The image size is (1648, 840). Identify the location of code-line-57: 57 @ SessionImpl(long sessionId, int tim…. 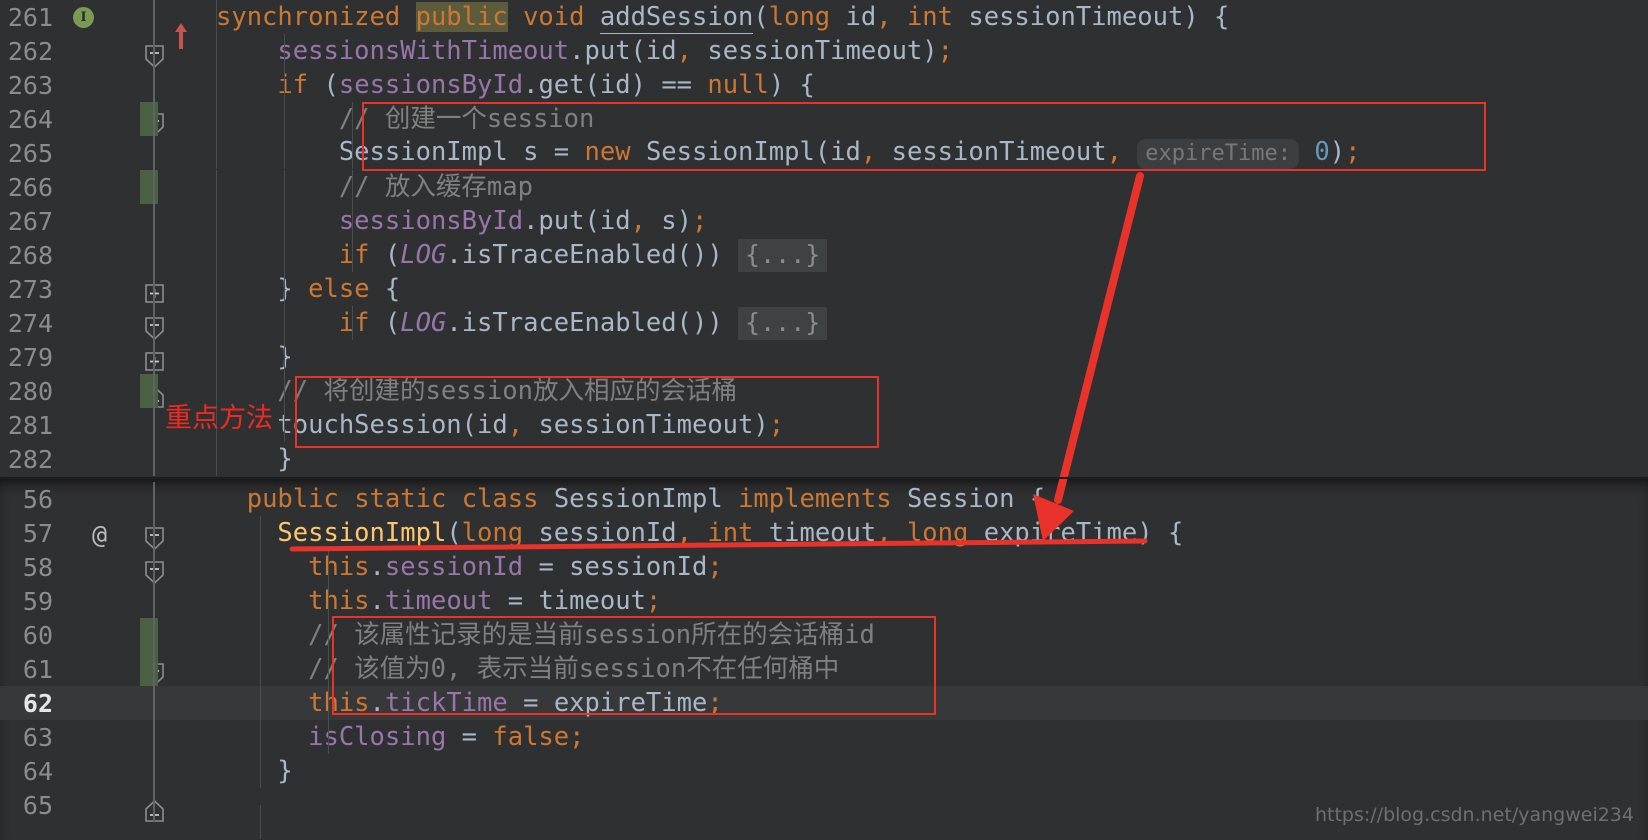
(824, 550).